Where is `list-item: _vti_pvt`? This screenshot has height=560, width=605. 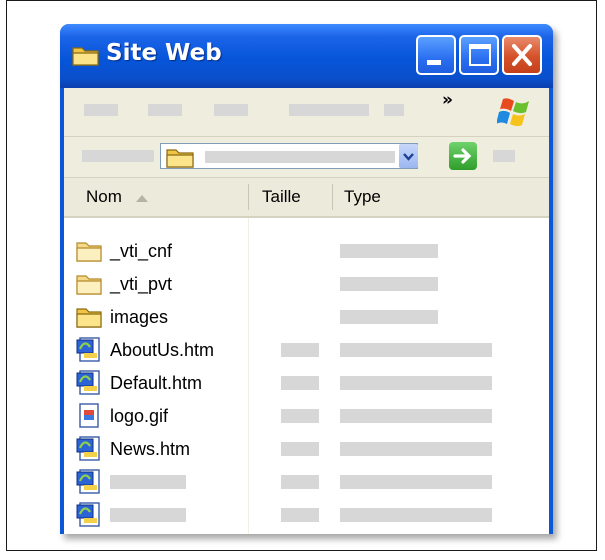 list-item: _vti_pvt is located at coordinates (306, 283).